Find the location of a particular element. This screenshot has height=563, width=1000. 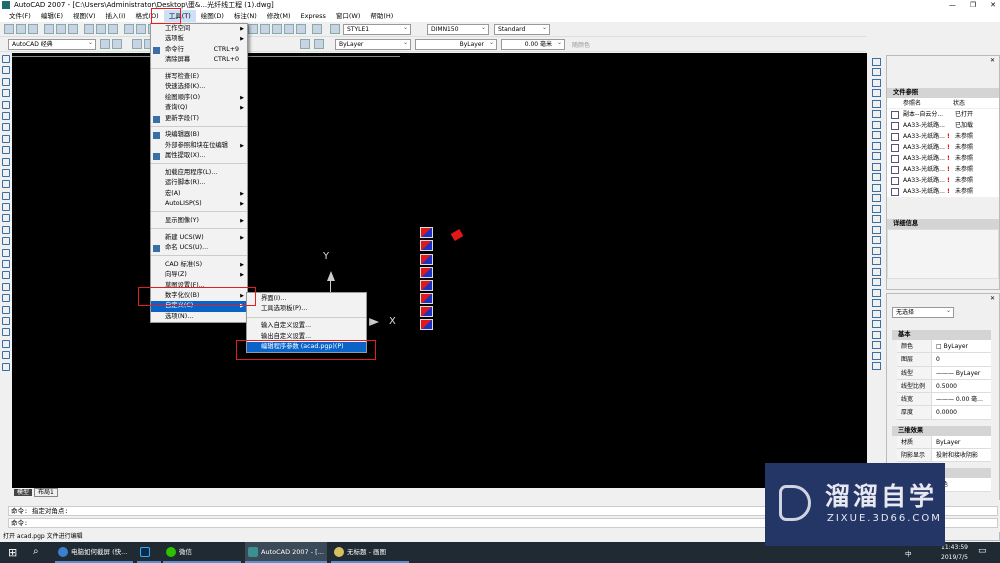

property-row: 线型 ——— ByLayer is located at coordinates (944, 373).